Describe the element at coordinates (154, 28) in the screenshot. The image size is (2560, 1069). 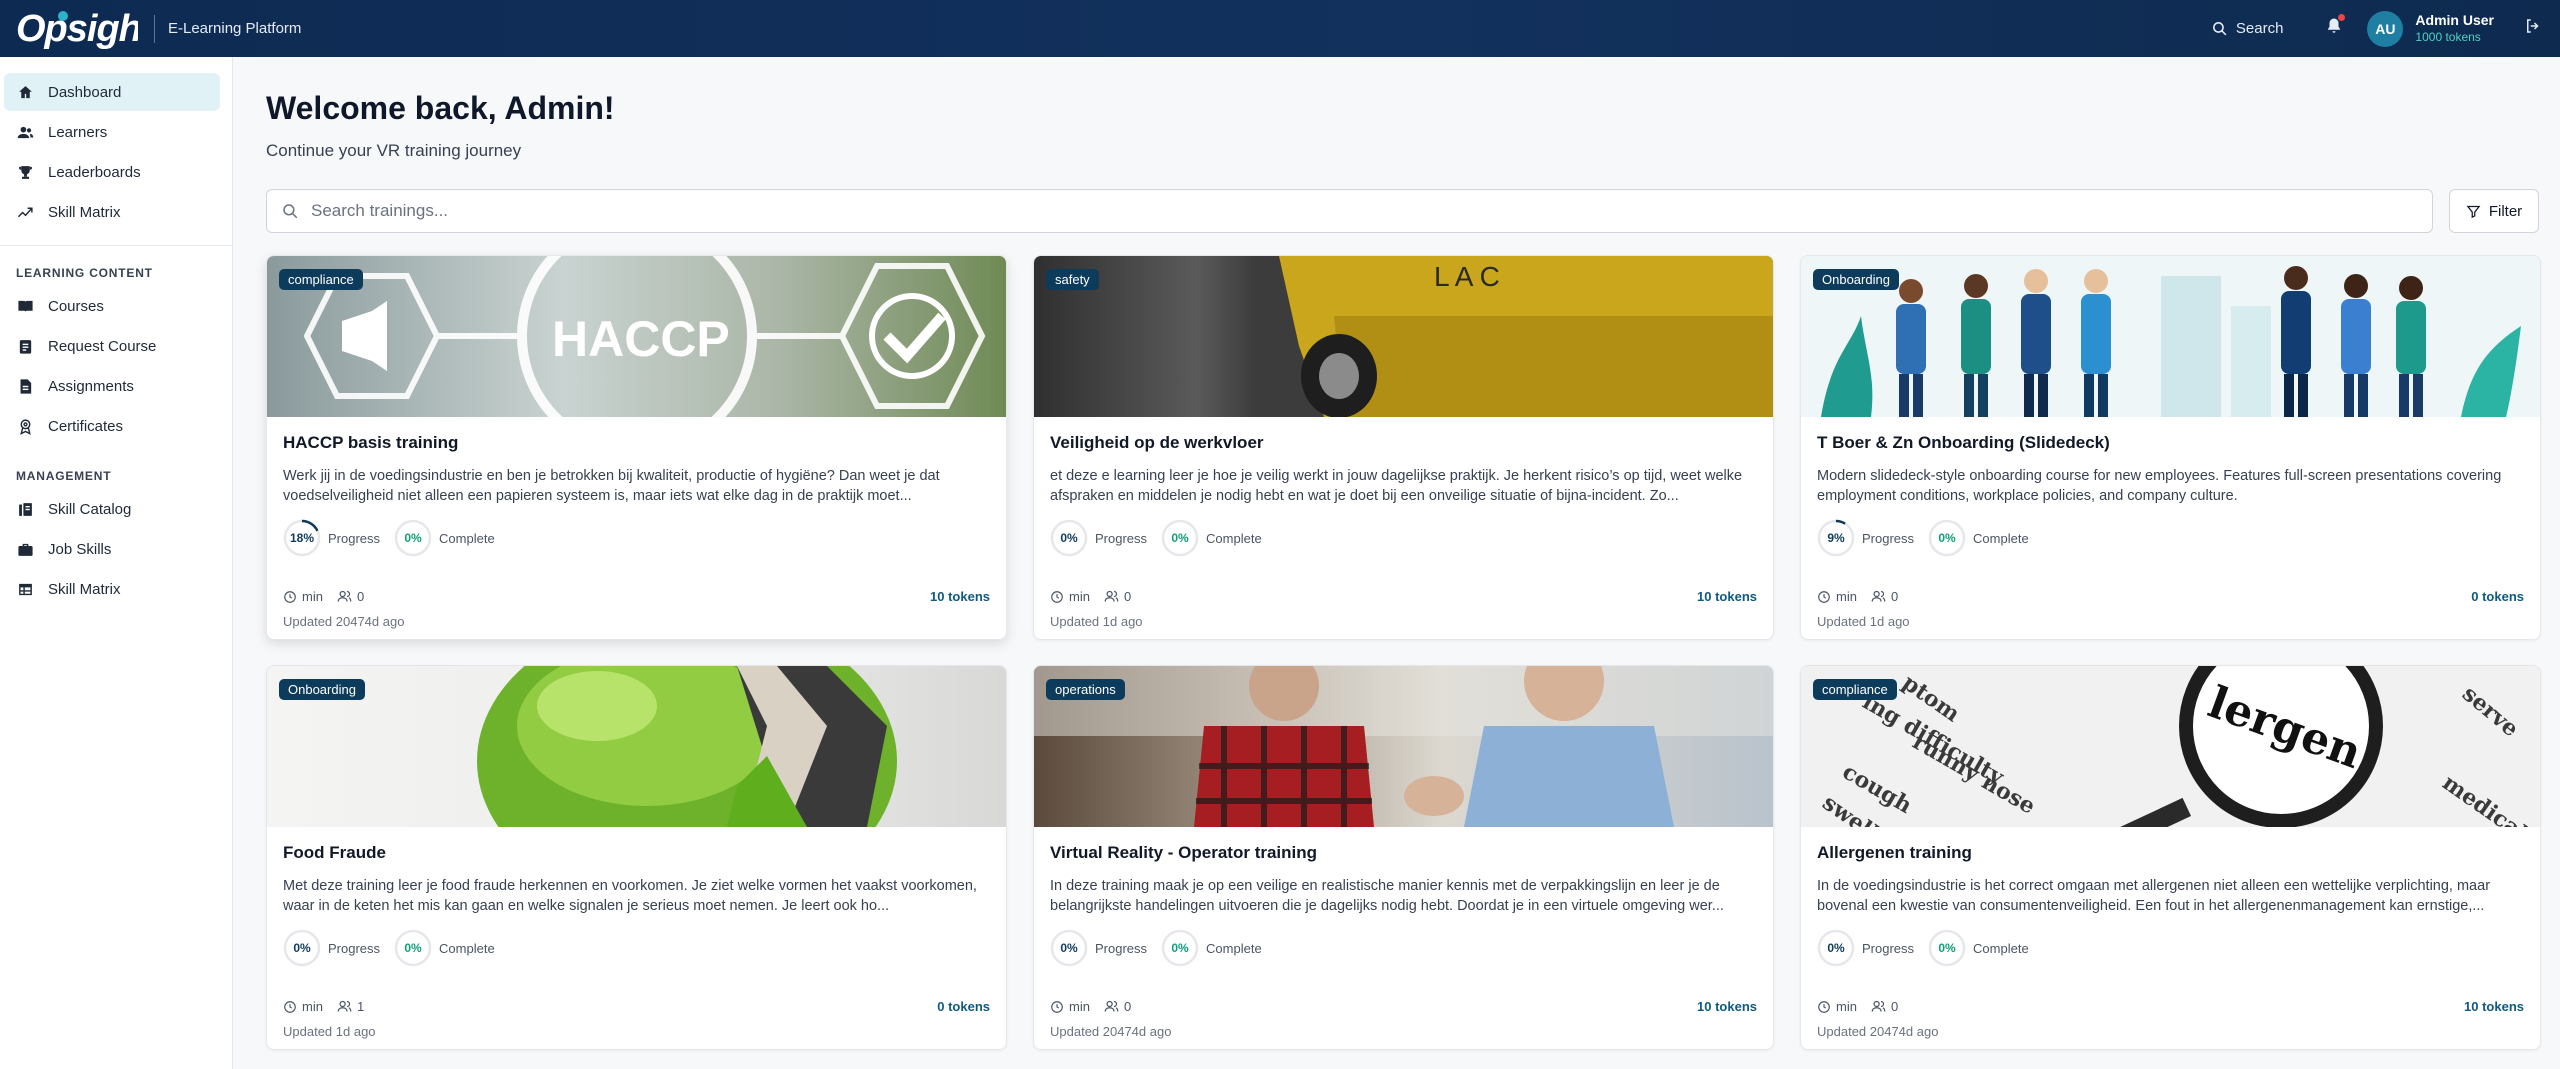
I see `logo-divider` at that location.